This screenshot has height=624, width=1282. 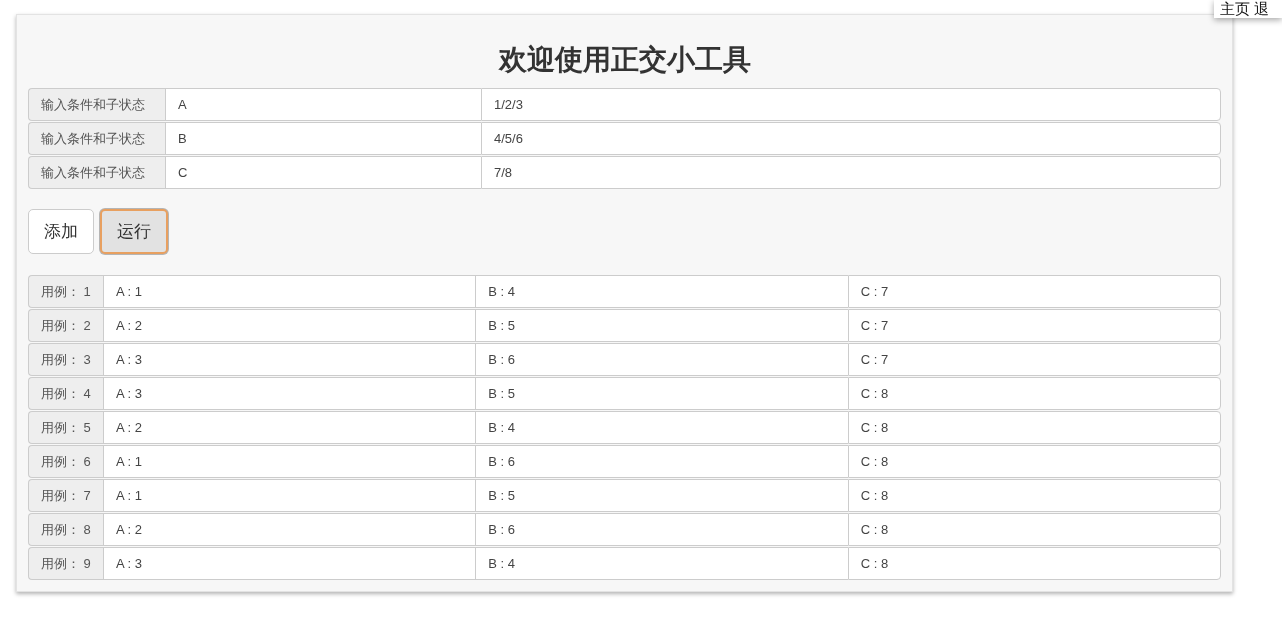 I want to click on case-label: 用例： 2, so click(x=65, y=325).